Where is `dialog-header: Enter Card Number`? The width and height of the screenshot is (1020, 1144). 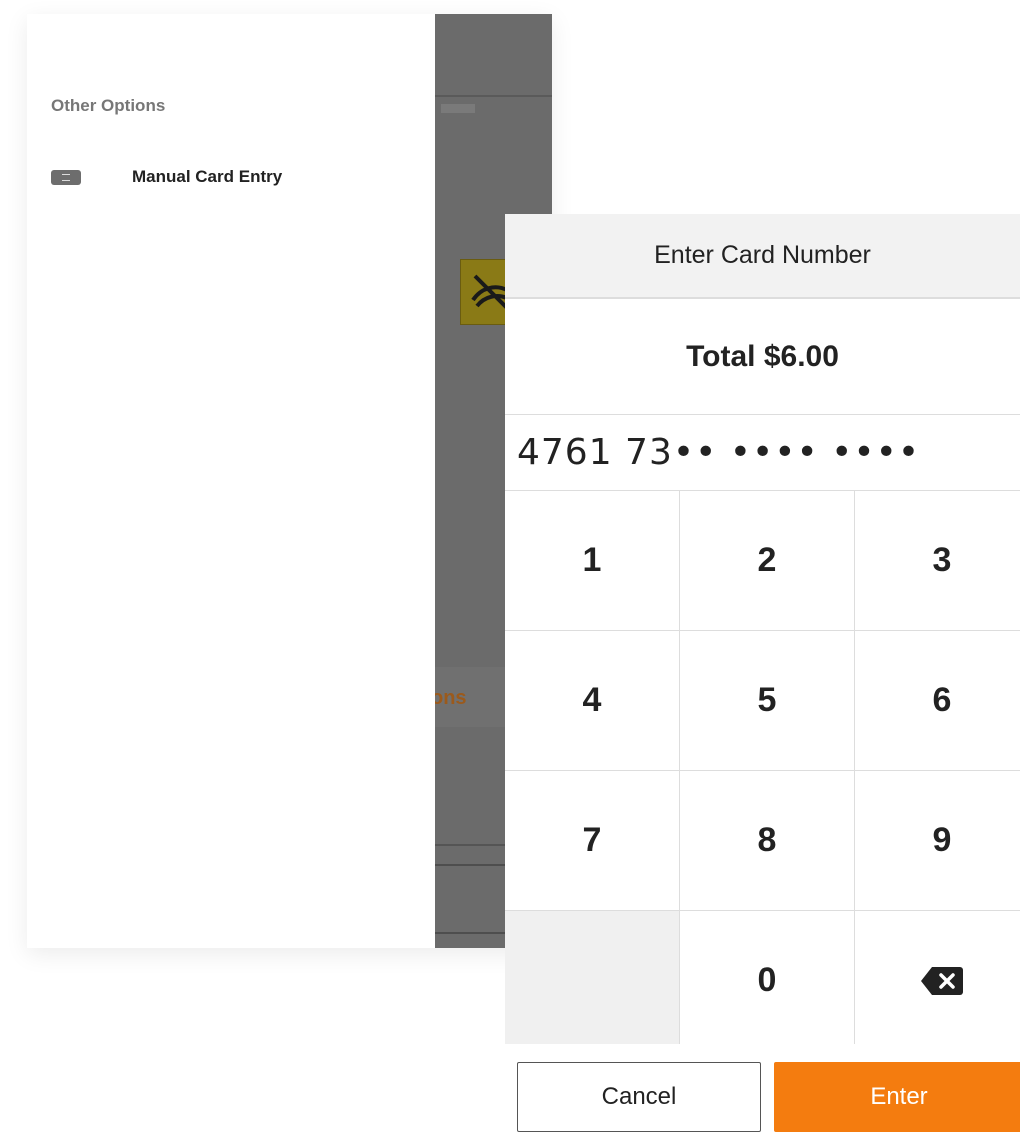 dialog-header: Enter Card Number is located at coordinates (762, 256).